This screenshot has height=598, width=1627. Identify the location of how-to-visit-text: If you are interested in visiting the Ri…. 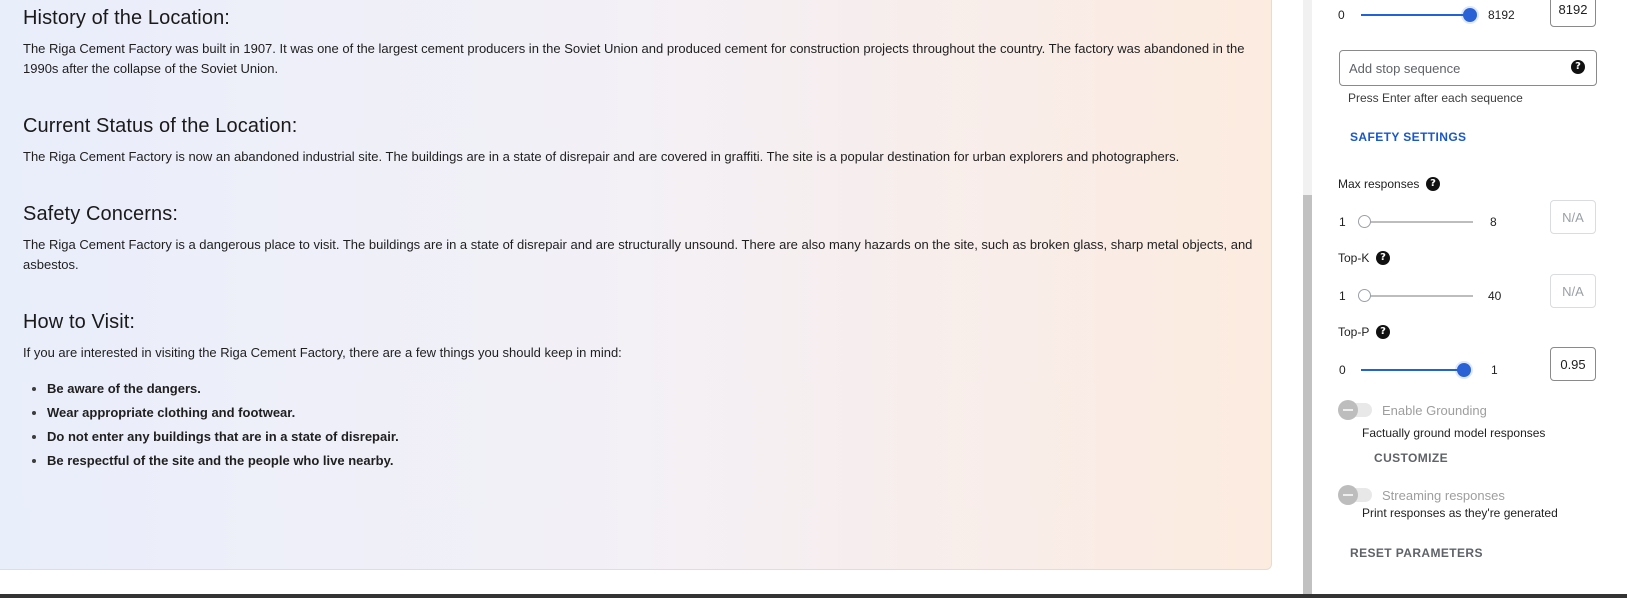
(322, 352).